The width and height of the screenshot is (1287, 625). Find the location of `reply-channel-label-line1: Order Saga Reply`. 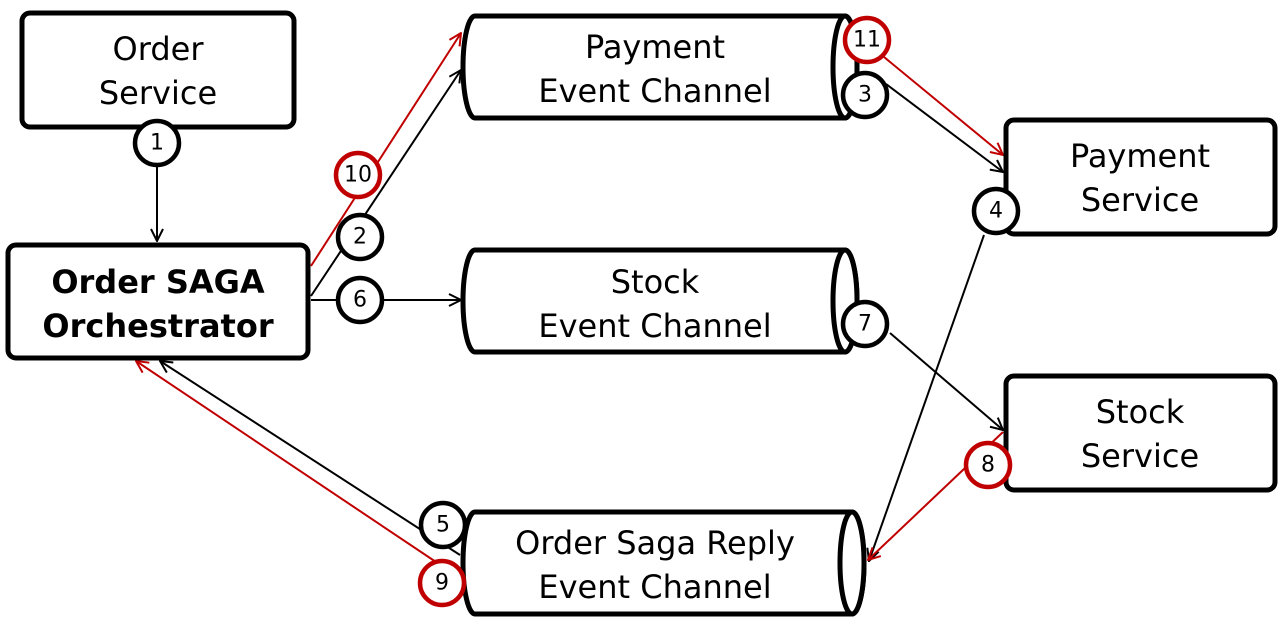

reply-channel-label-line1: Order Saga Reply is located at coordinates (655, 543).